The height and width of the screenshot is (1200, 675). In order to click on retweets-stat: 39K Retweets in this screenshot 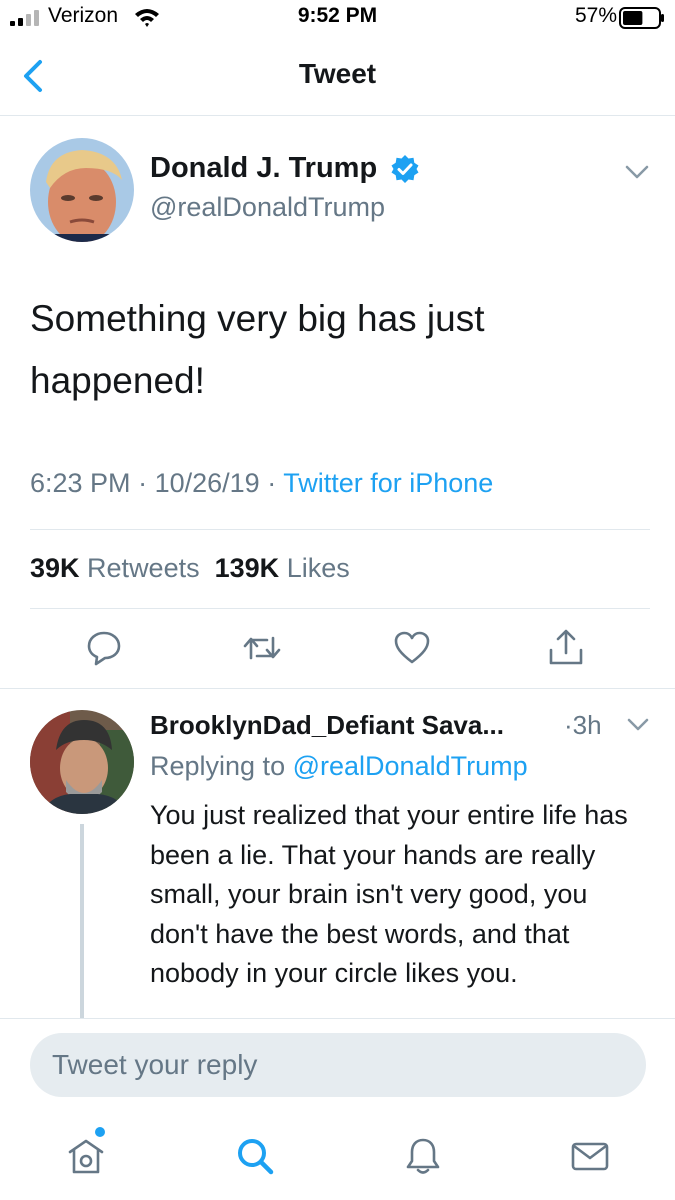, I will do `click(115, 568)`.